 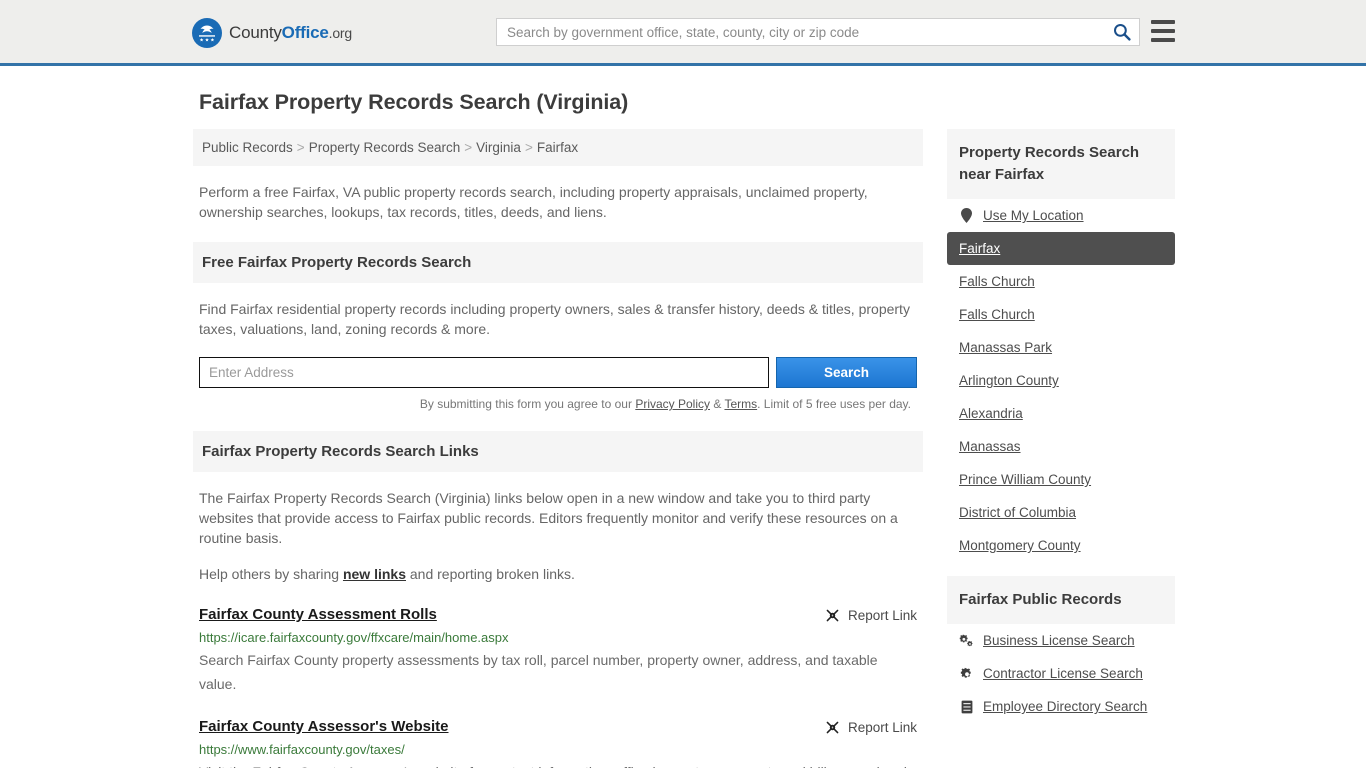 What do you see at coordinates (966, 215) in the screenshot?
I see `map-pin-icon` at bounding box center [966, 215].